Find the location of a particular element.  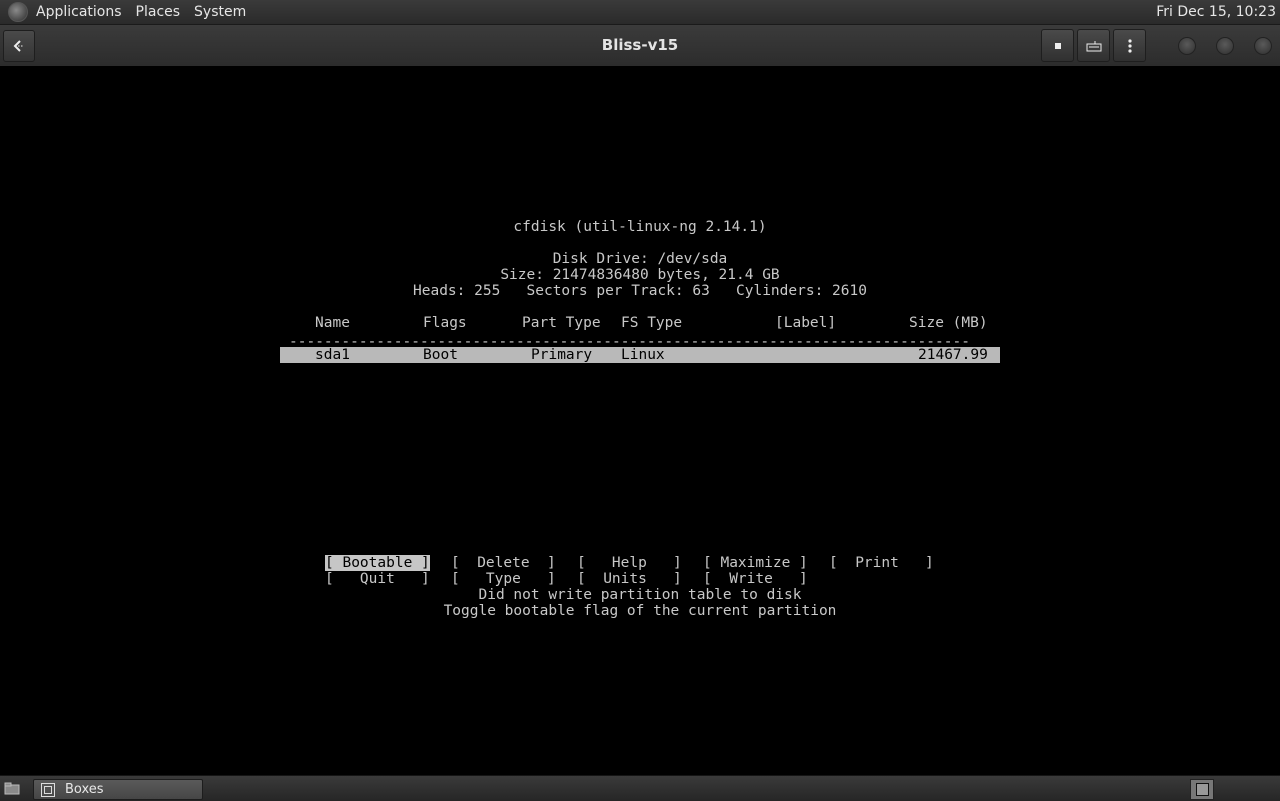

partition-flags: Boot is located at coordinates (440, 355).